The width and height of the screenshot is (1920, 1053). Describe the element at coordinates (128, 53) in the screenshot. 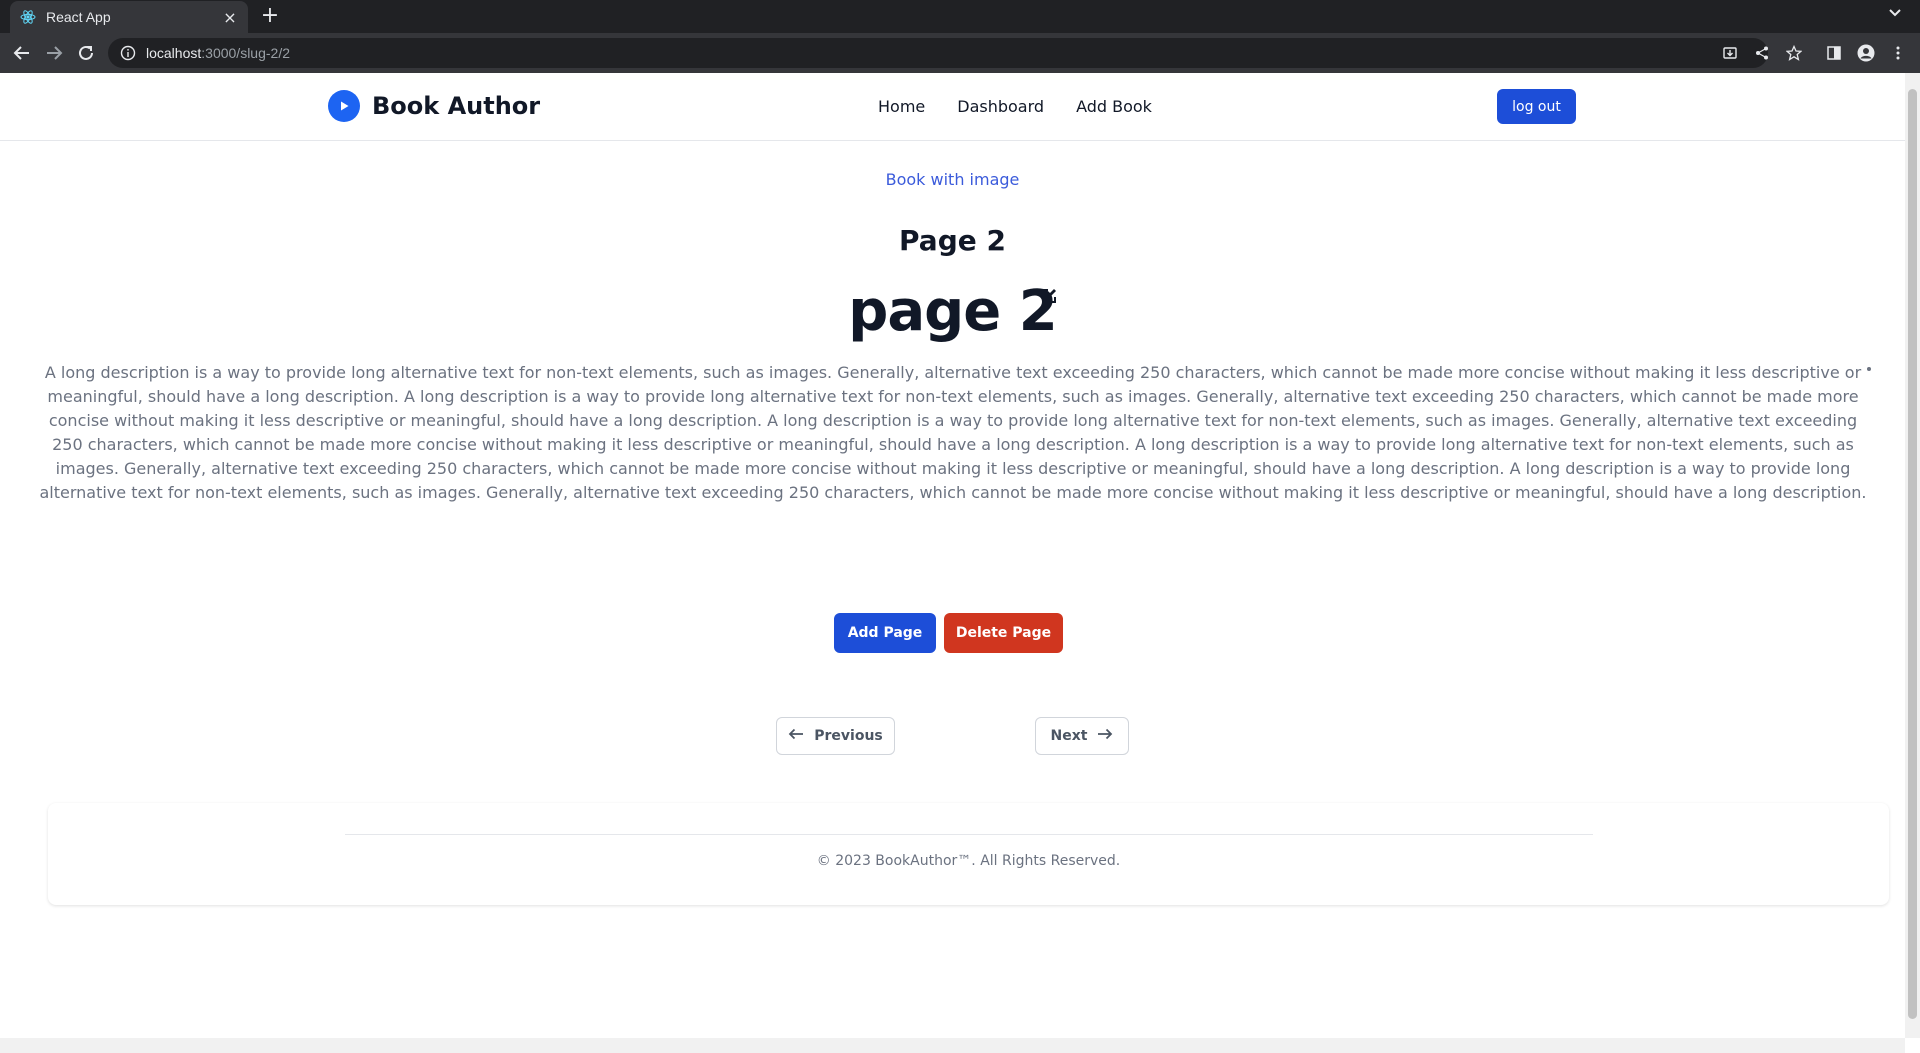

I see `site-info-icon` at that location.